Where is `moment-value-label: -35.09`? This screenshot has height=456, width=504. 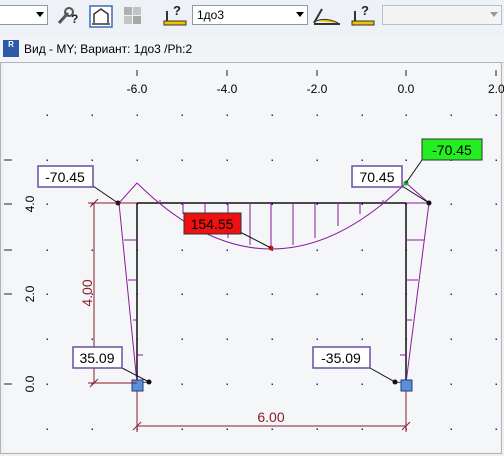 moment-value-label: -35.09 is located at coordinates (341, 358).